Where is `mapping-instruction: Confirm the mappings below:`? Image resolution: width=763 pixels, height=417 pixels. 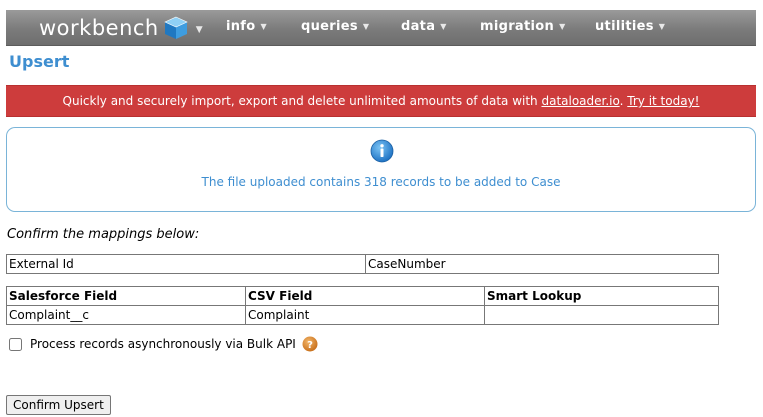 mapping-instruction: Confirm the mappings below: is located at coordinates (103, 234).